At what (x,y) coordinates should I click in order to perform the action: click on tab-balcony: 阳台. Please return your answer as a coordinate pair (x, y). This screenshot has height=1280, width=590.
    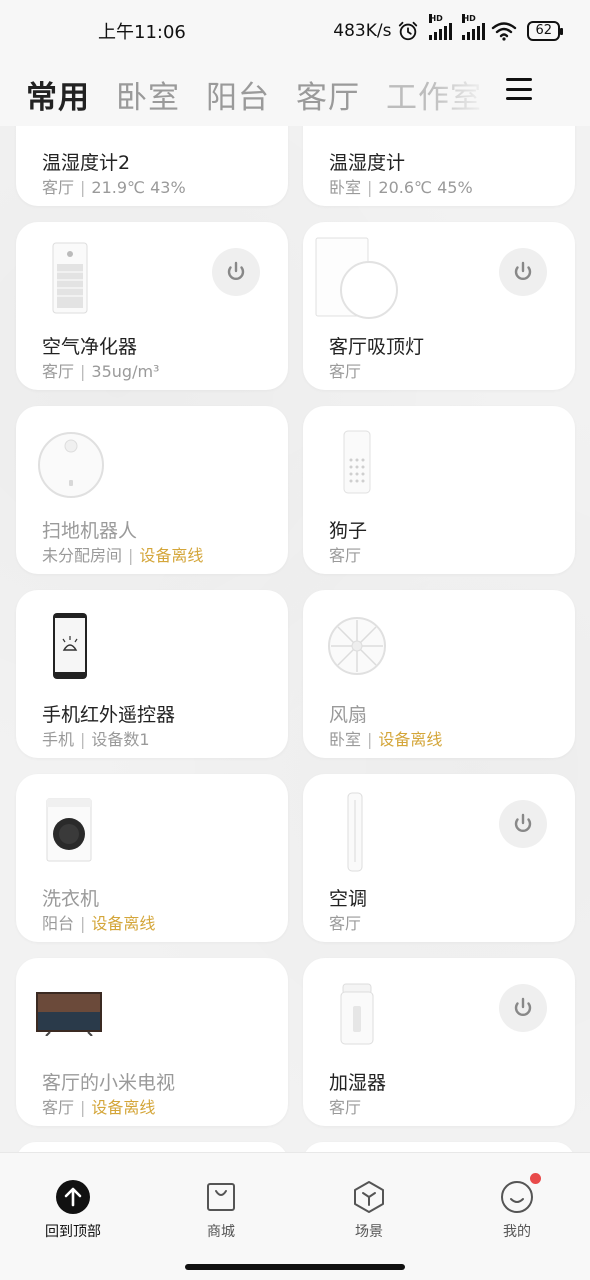
    Looking at the image, I should click on (238, 94).